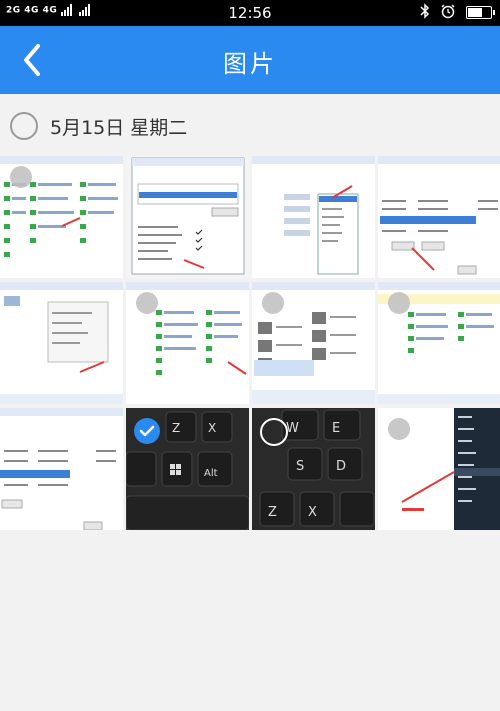  What do you see at coordinates (313, 469) in the screenshot?
I see `photo-thumbnail: W E S D Z X` at bounding box center [313, 469].